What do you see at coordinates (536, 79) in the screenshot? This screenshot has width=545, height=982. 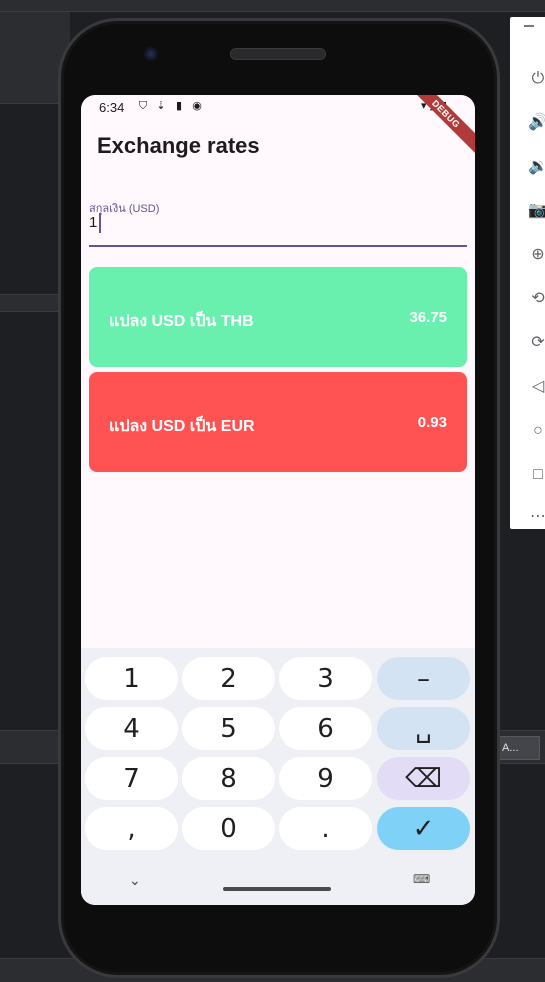 I see `power-icon: ⏻` at bounding box center [536, 79].